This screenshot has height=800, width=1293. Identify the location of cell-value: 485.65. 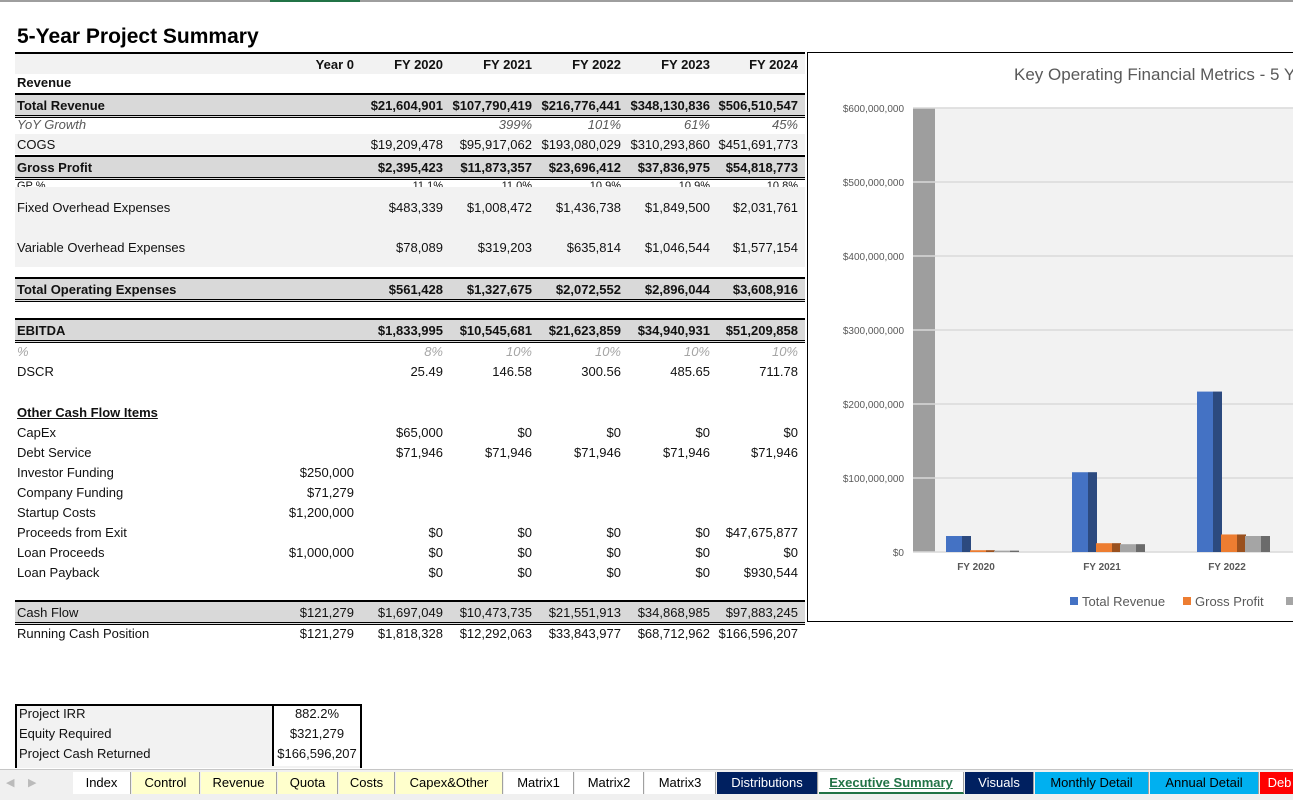
(665, 371).